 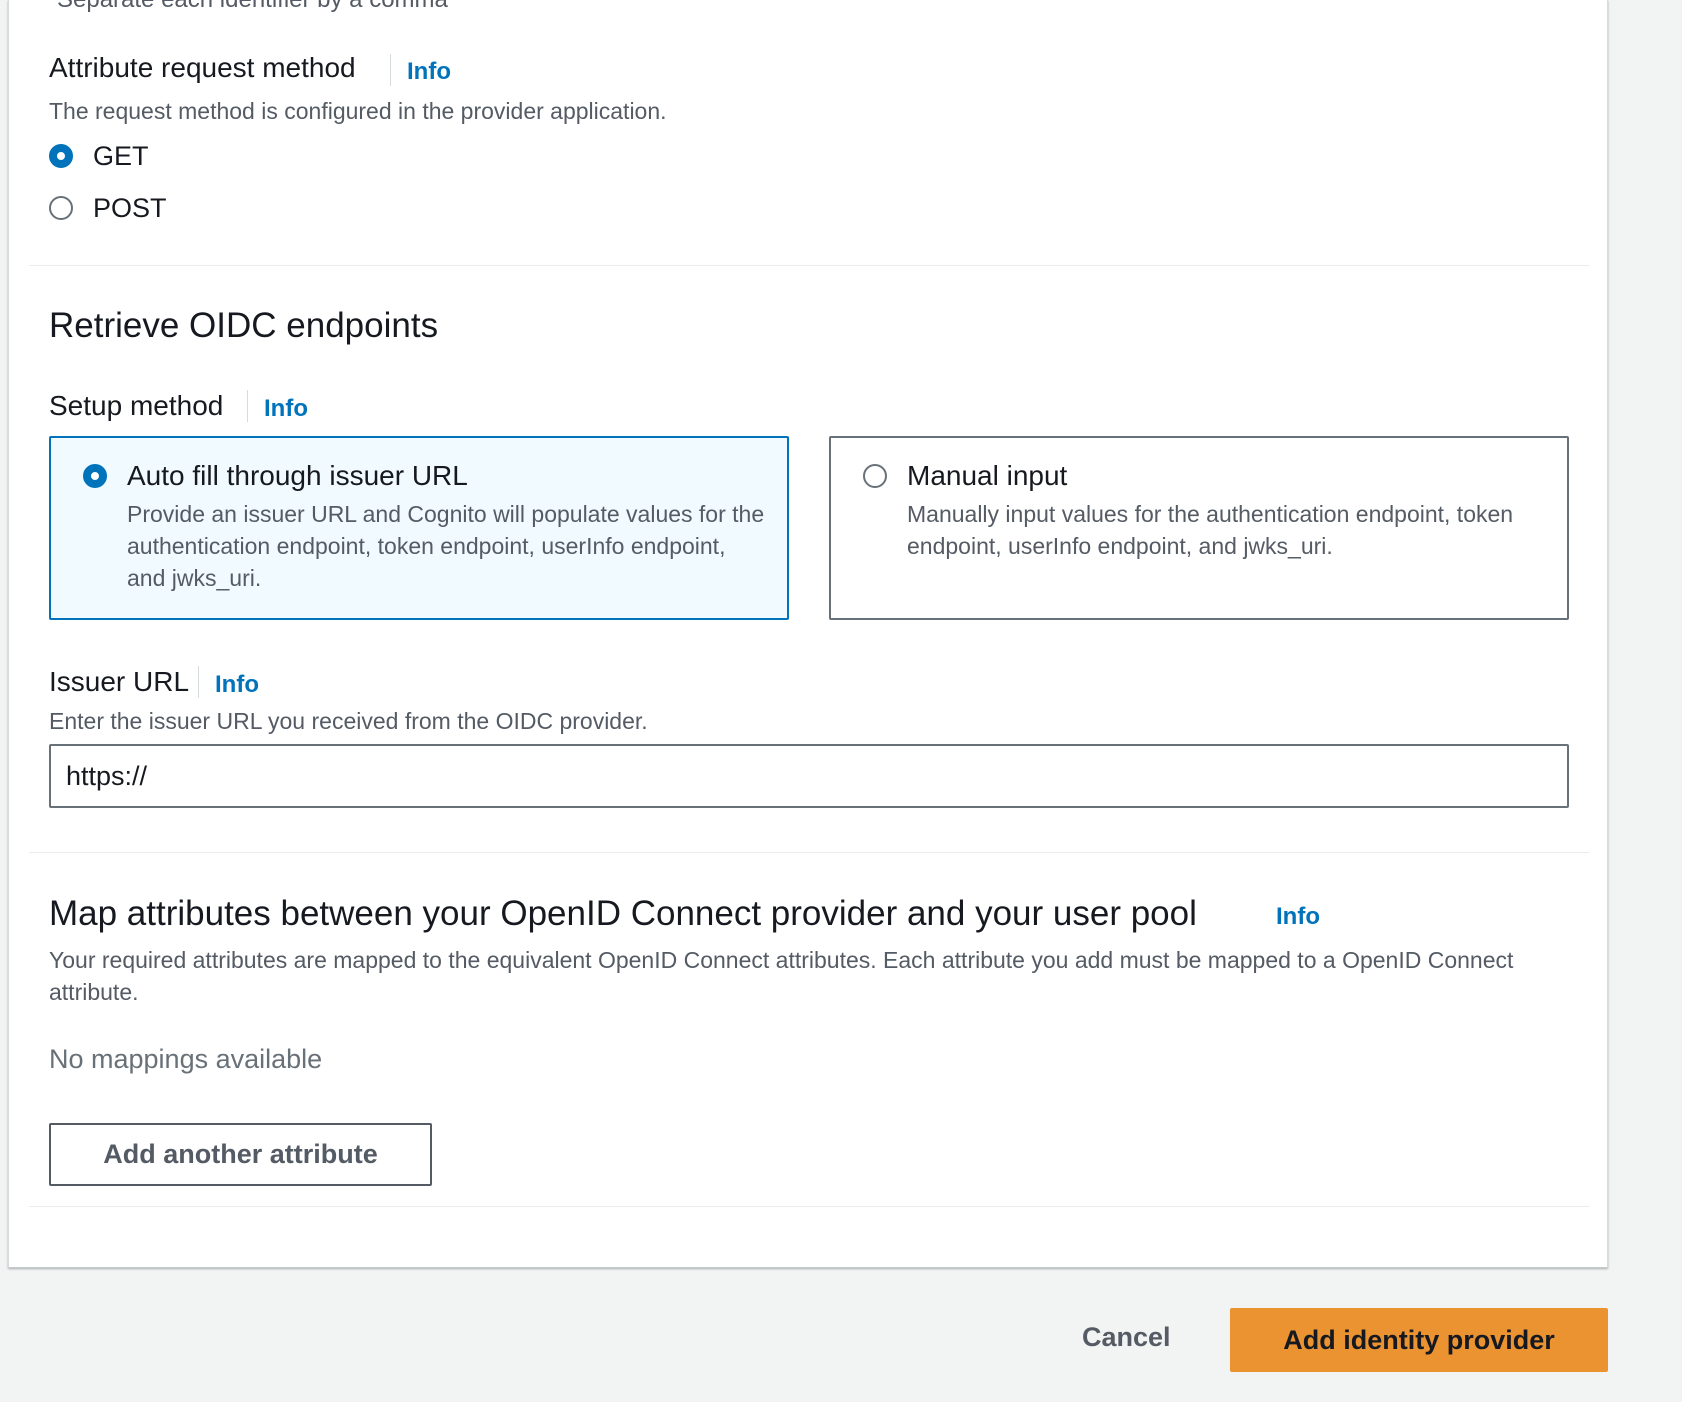 What do you see at coordinates (61, 208) in the screenshot?
I see `radio-post` at bounding box center [61, 208].